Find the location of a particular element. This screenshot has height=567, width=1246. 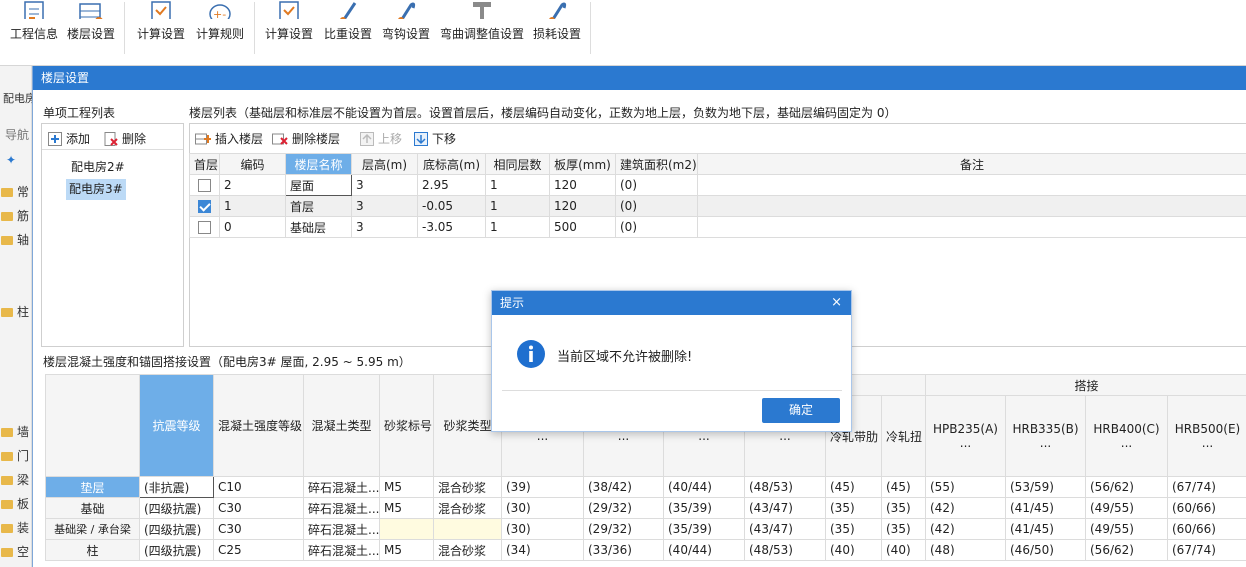

delete-floor-button: 删除楼层 is located at coordinates (306, 138).